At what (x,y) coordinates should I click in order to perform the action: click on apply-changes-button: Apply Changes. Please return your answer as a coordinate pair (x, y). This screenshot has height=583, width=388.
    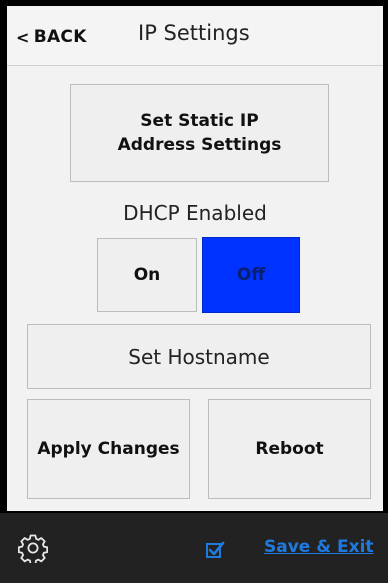
    Looking at the image, I should click on (108, 449).